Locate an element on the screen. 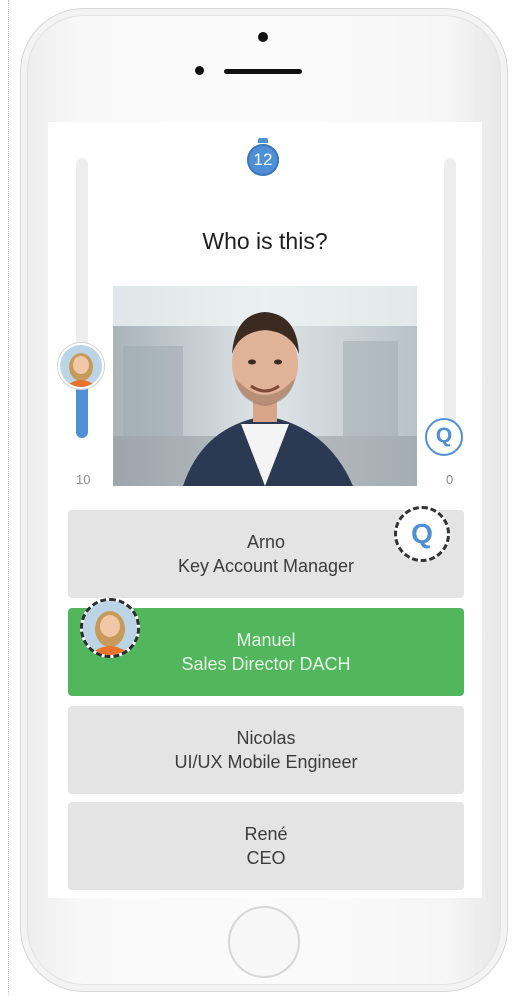 The width and height of the screenshot is (519, 996). answer-role: Key Account Manager is located at coordinates (266, 566).